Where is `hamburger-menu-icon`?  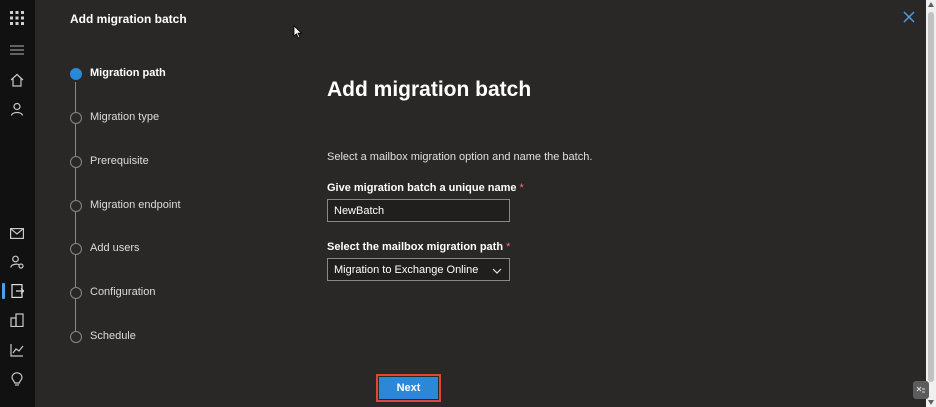 hamburger-menu-icon is located at coordinates (17, 50).